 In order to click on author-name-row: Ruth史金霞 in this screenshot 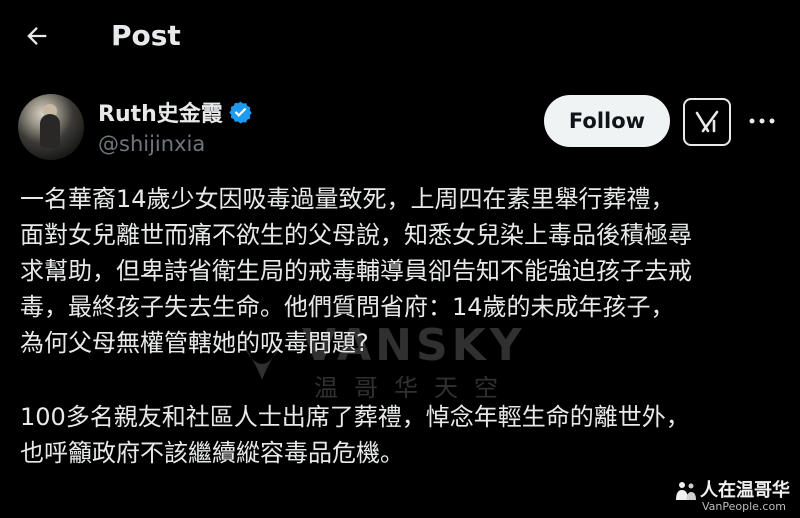, I will do `click(175, 112)`.